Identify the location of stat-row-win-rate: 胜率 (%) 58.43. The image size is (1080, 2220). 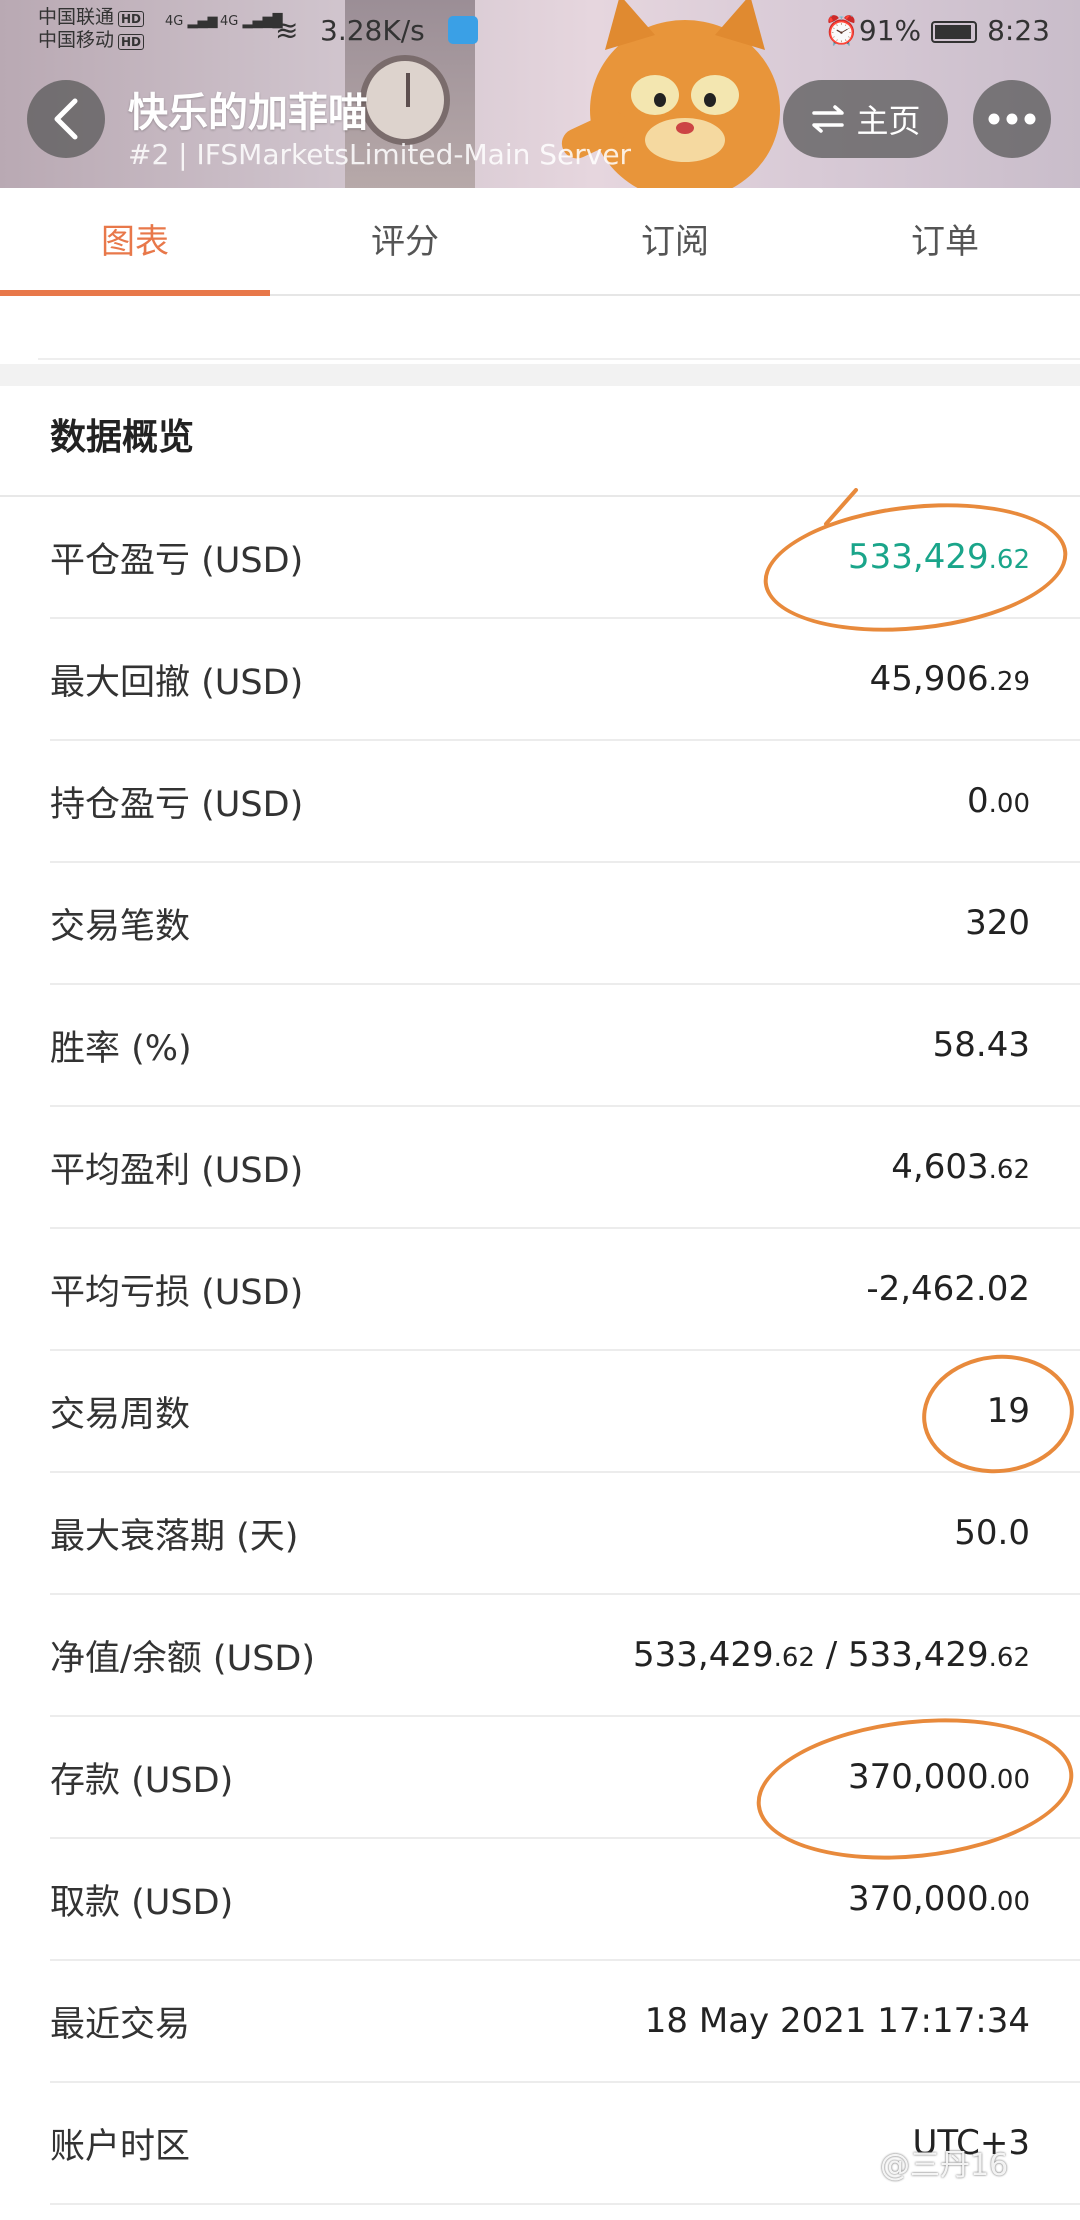
(565, 1046).